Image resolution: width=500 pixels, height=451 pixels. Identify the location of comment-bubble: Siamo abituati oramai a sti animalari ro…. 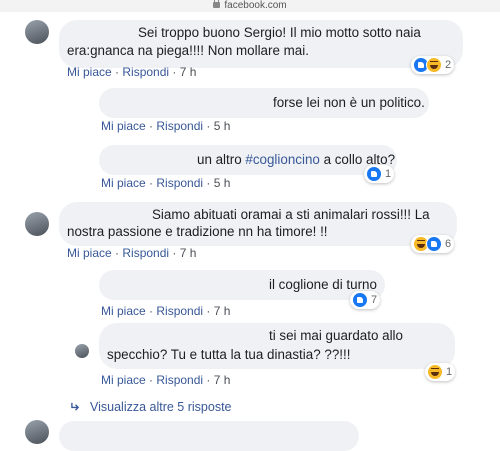
(258, 224).